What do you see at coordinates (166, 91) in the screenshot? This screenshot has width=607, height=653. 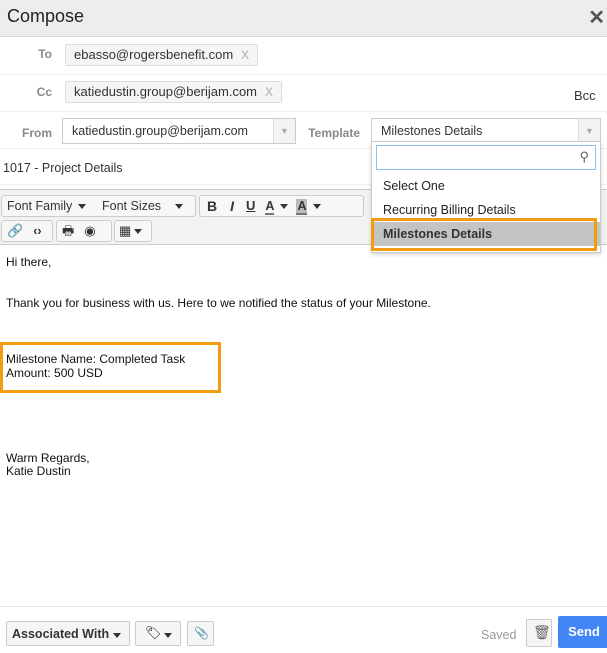 I see `cc-chip-email: katiedustin.group@berijam.com` at bounding box center [166, 91].